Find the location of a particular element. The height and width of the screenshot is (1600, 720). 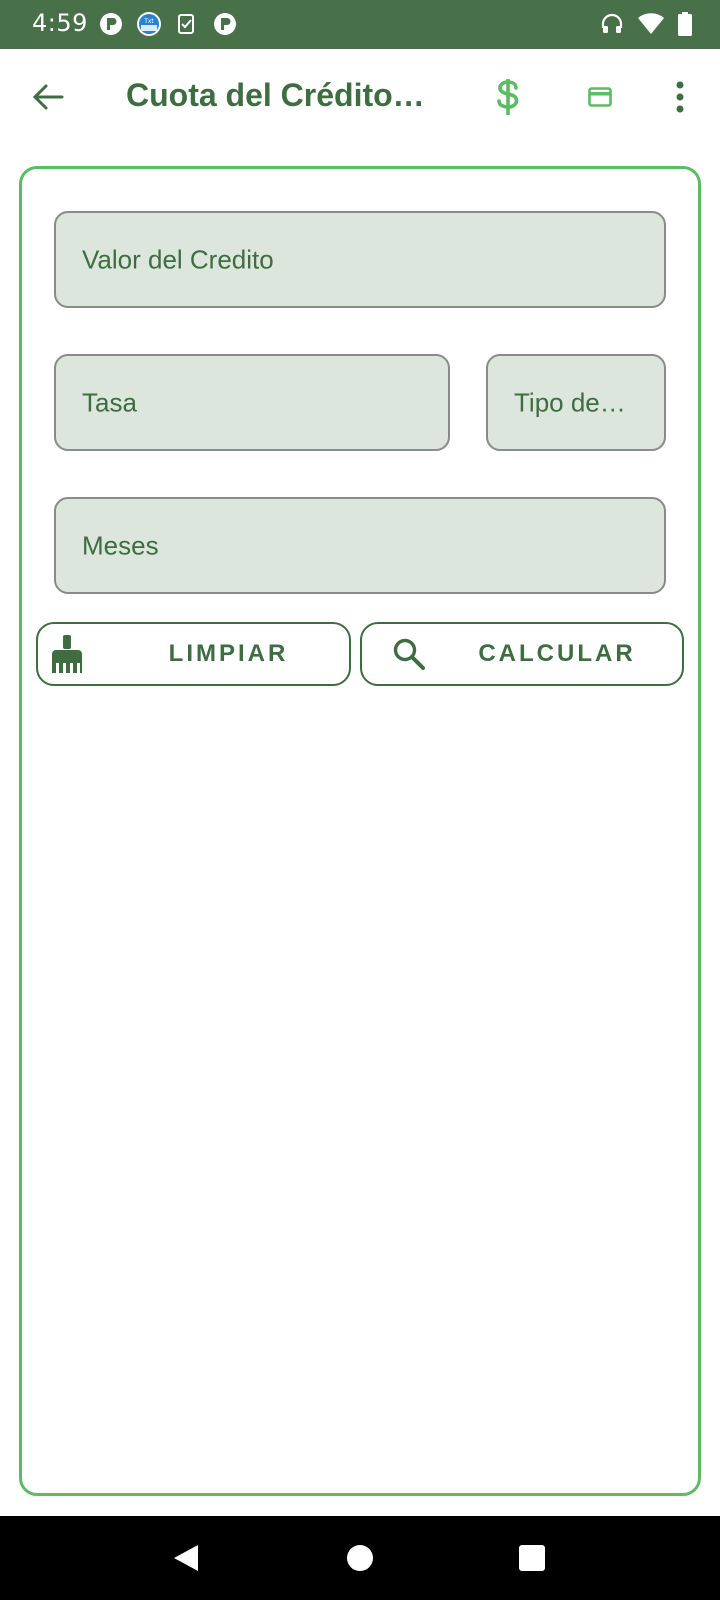

meses-field: Meses is located at coordinates (360, 545).